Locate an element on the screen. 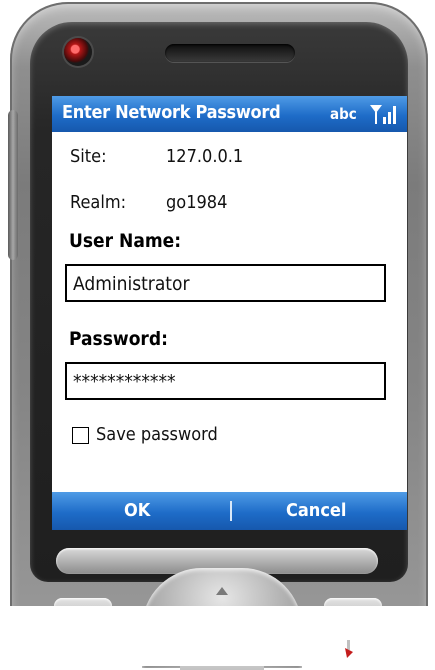  save-password-label: Save password is located at coordinates (157, 434).